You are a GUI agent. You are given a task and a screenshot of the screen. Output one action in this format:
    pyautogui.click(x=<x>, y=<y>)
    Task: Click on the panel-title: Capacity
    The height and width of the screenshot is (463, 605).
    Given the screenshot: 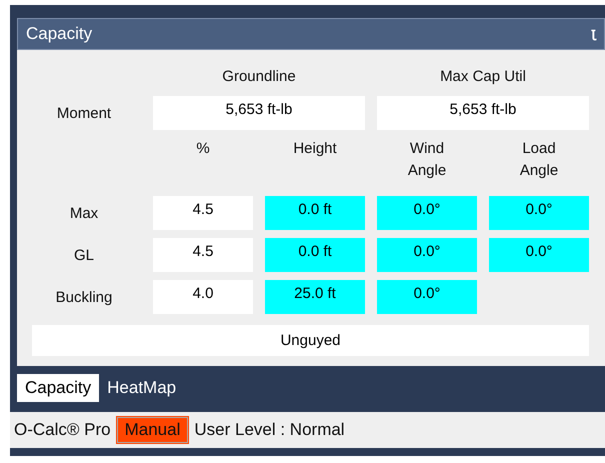 What is the action you would take?
    pyautogui.click(x=59, y=34)
    